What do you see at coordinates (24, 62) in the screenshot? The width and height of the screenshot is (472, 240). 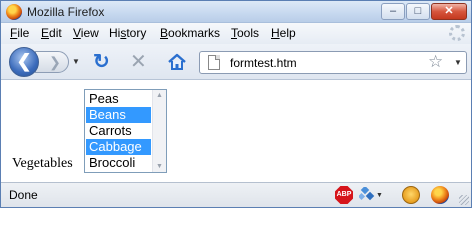 I see `back-button: ❮` at bounding box center [24, 62].